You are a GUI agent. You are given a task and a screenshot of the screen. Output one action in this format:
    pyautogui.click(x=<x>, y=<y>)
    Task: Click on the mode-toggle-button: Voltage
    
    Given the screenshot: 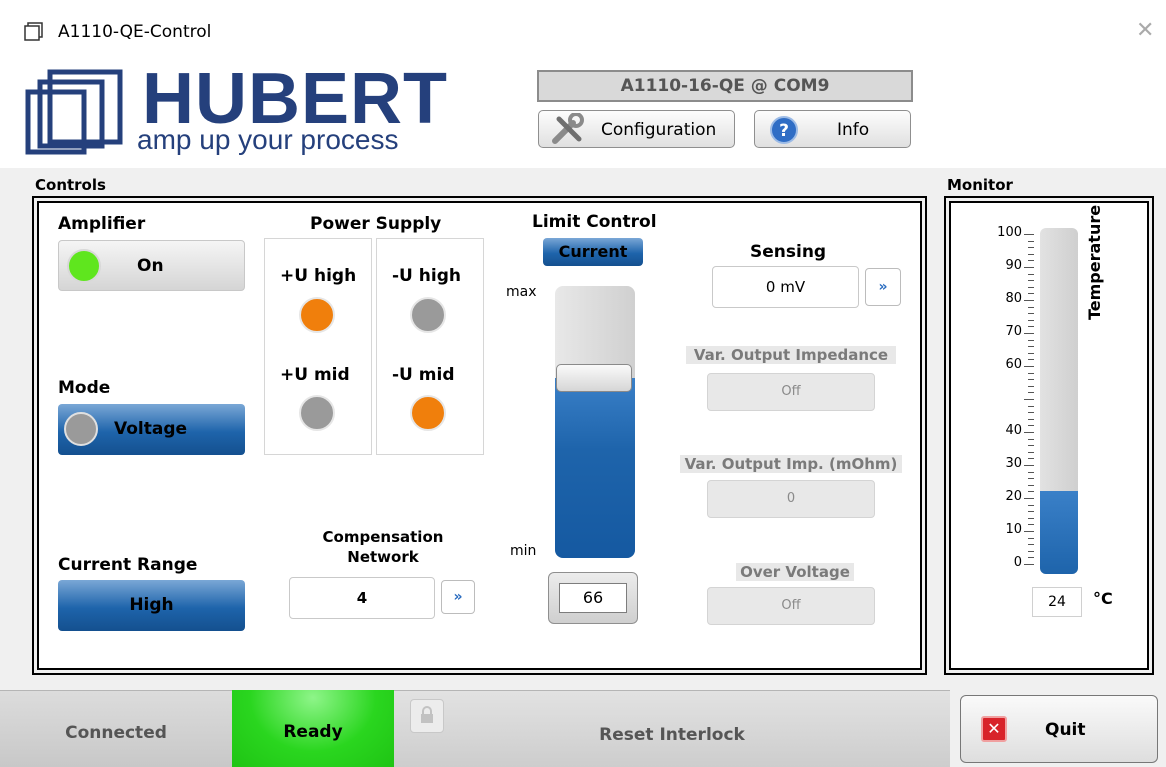 What is the action you would take?
    pyautogui.click(x=151, y=429)
    